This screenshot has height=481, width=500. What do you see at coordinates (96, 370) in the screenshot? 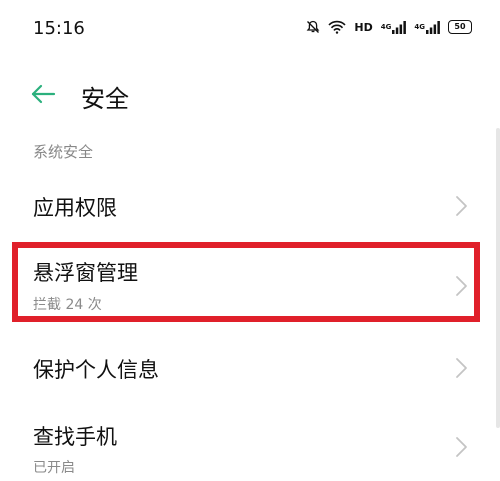
I see `item-title: 保护个人信息` at bounding box center [96, 370].